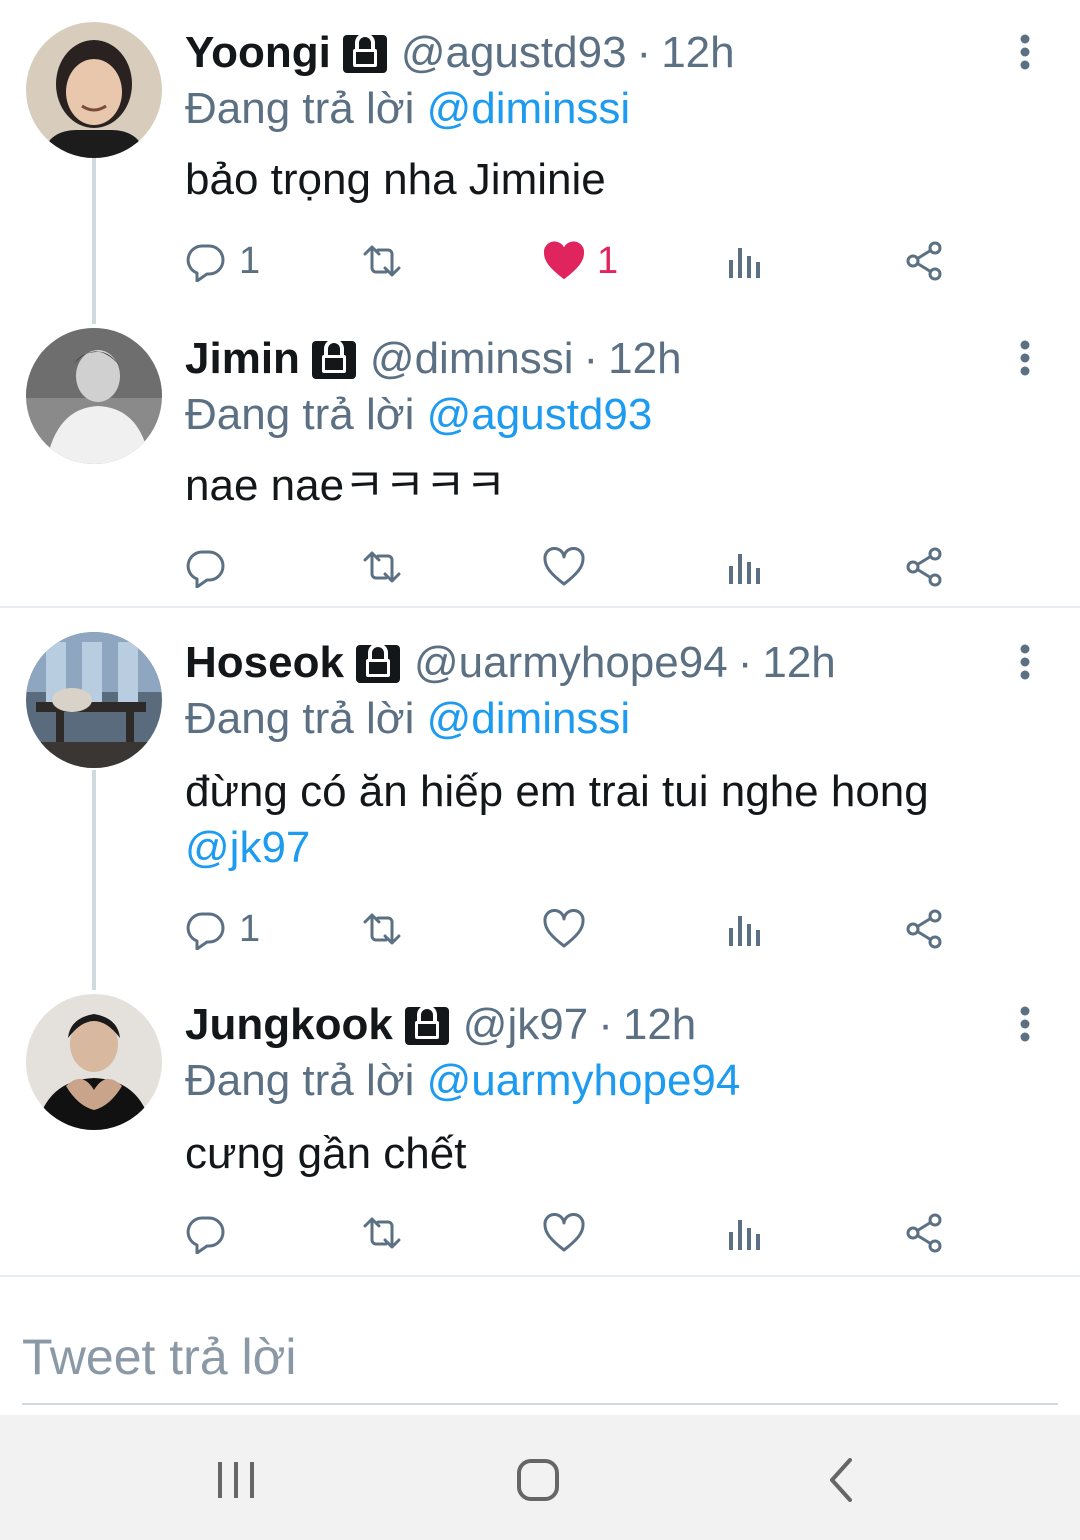 The image size is (1080, 1540). Describe the element at coordinates (580, 261) in the screenshot. I see `like-button: 1` at that location.